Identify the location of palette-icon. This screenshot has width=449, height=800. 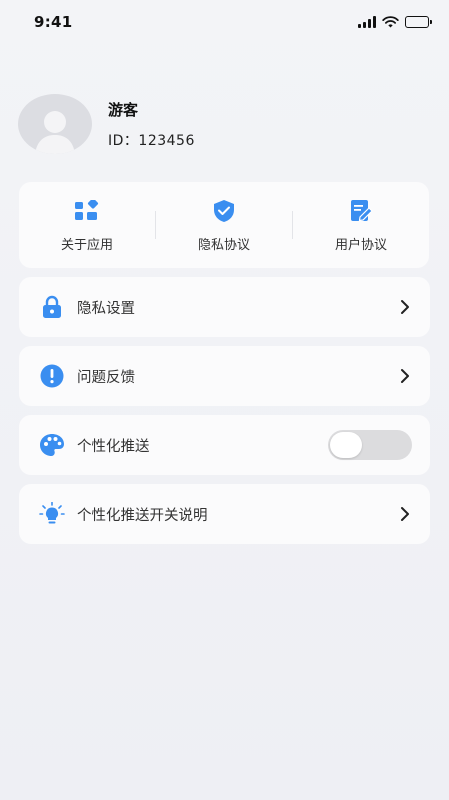
(52, 445).